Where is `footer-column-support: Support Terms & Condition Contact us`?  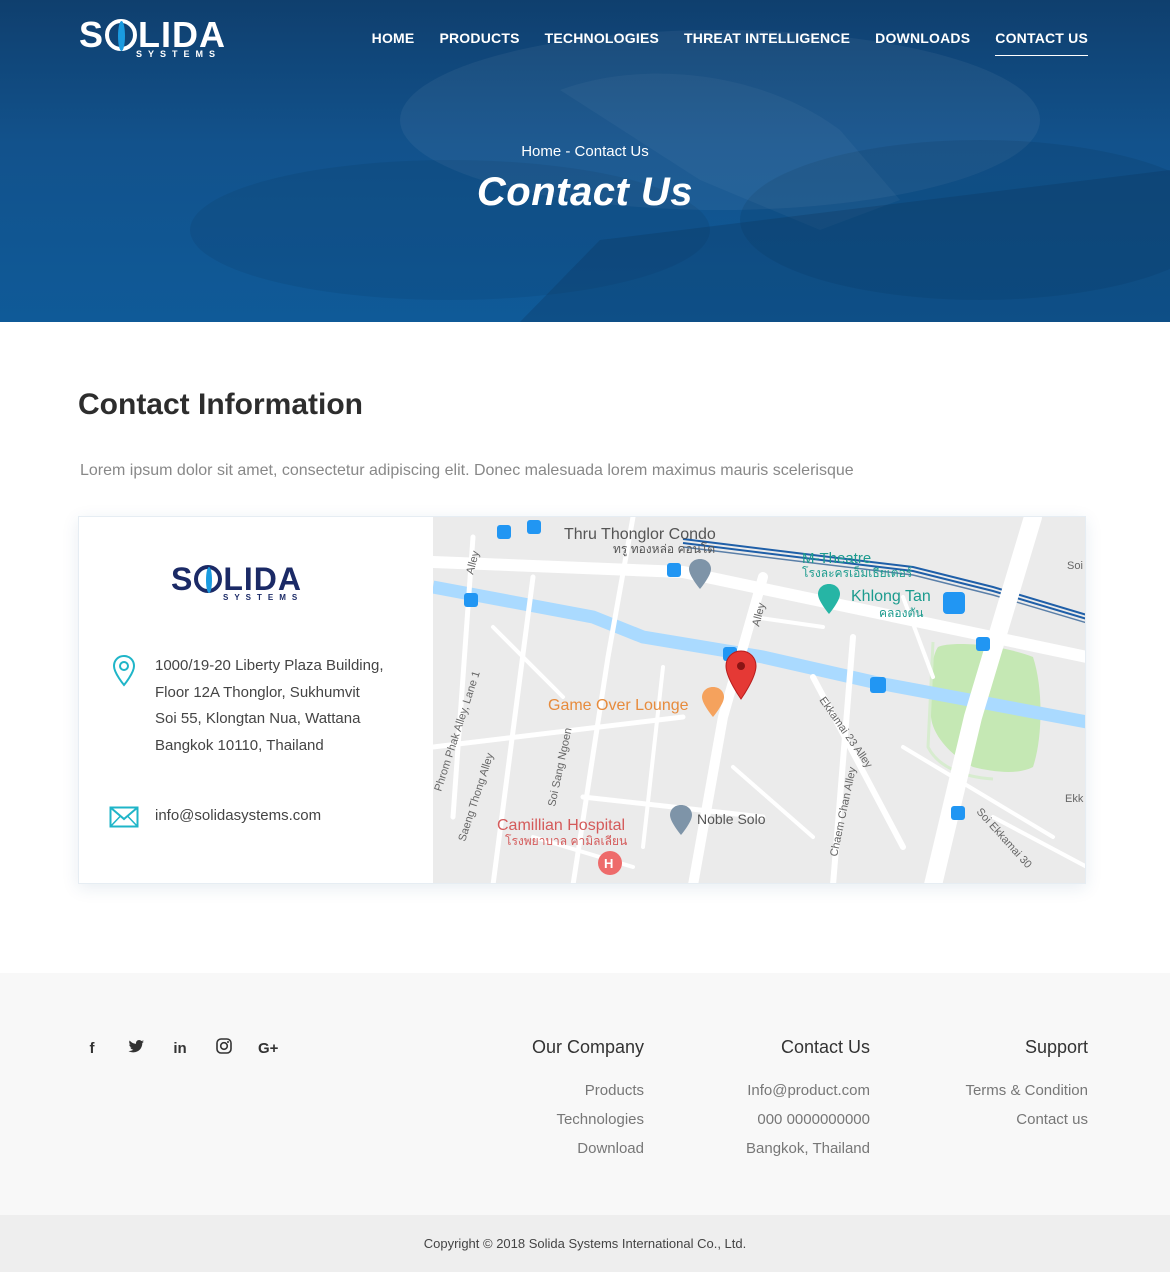 footer-column-support: Support Terms & Condition Contact us is located at coordinates (1026, 1085).